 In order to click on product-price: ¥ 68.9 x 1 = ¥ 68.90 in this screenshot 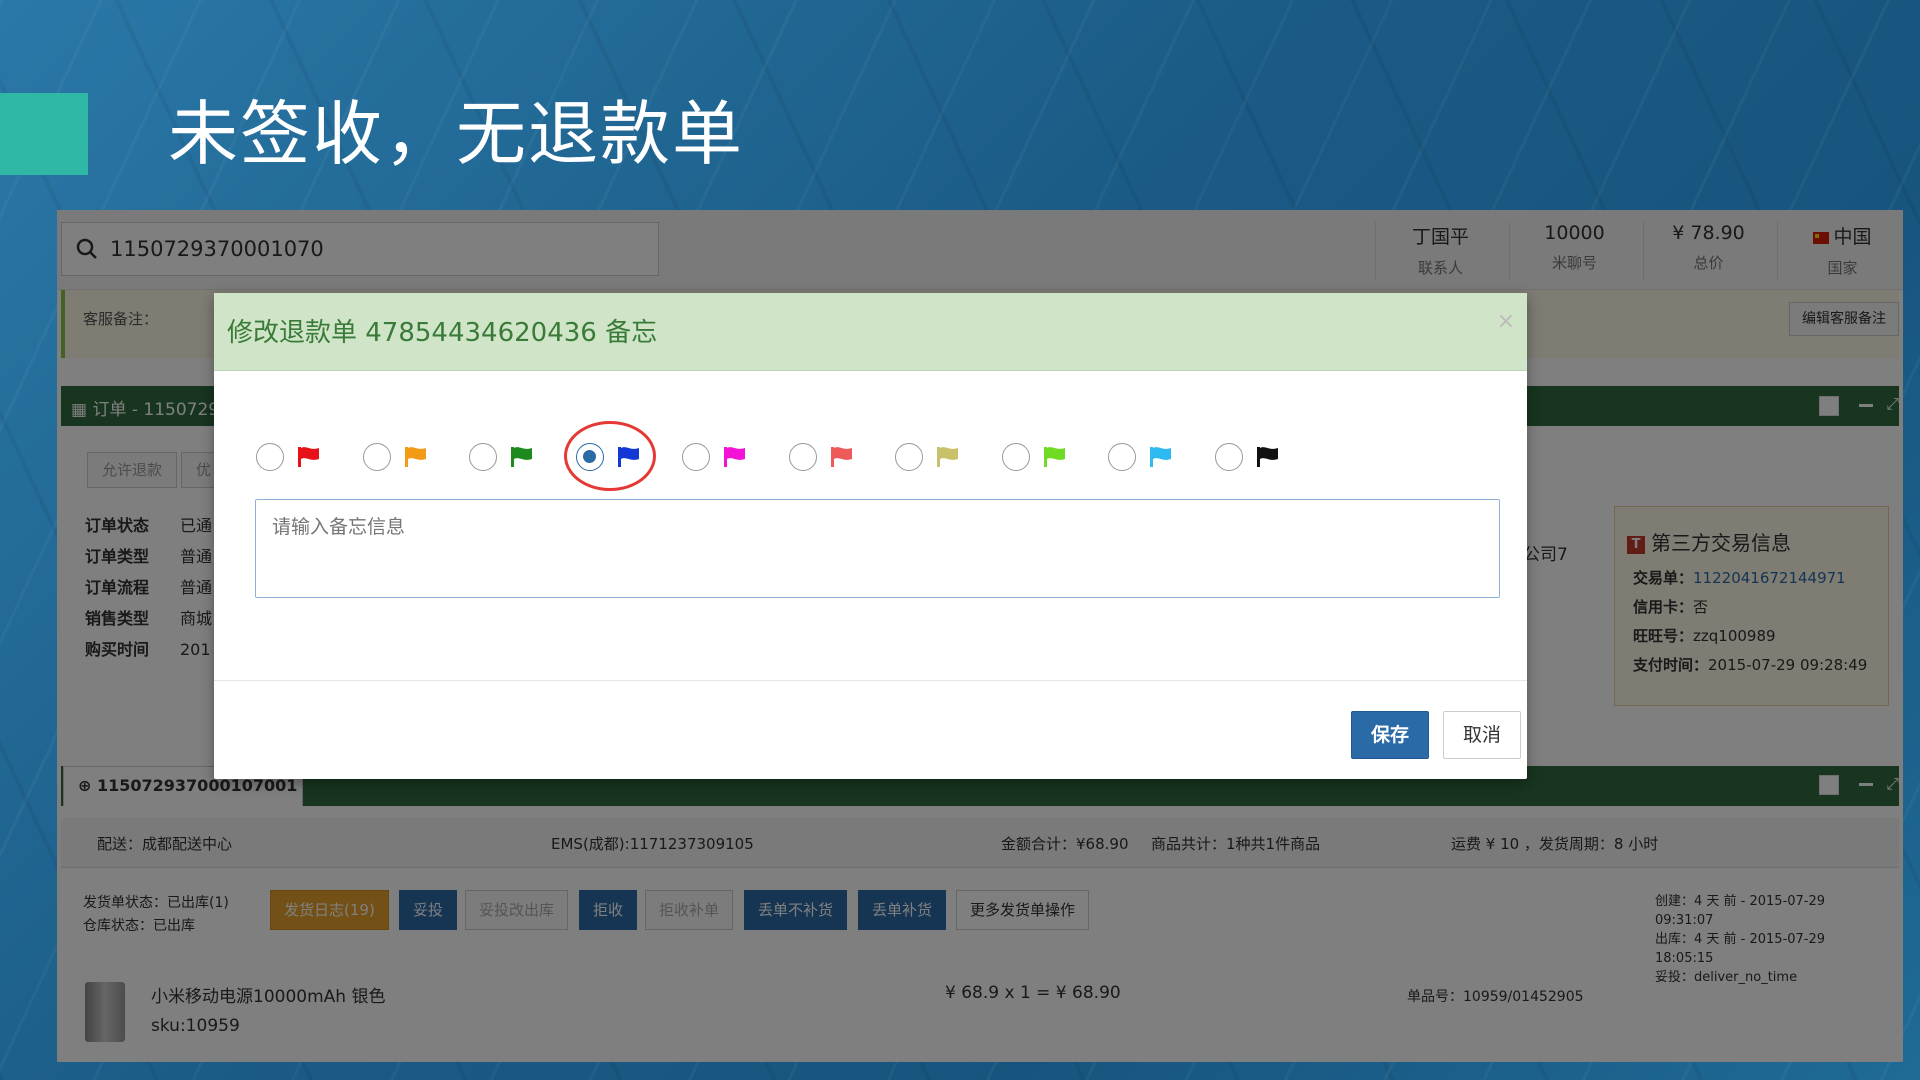, I will do `click(1033, 993)`.